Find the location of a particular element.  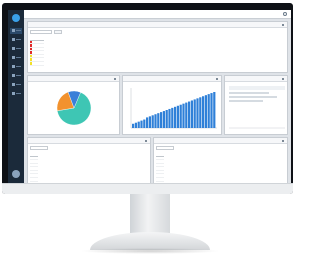

details-panel is located at coordinates (256, 105).